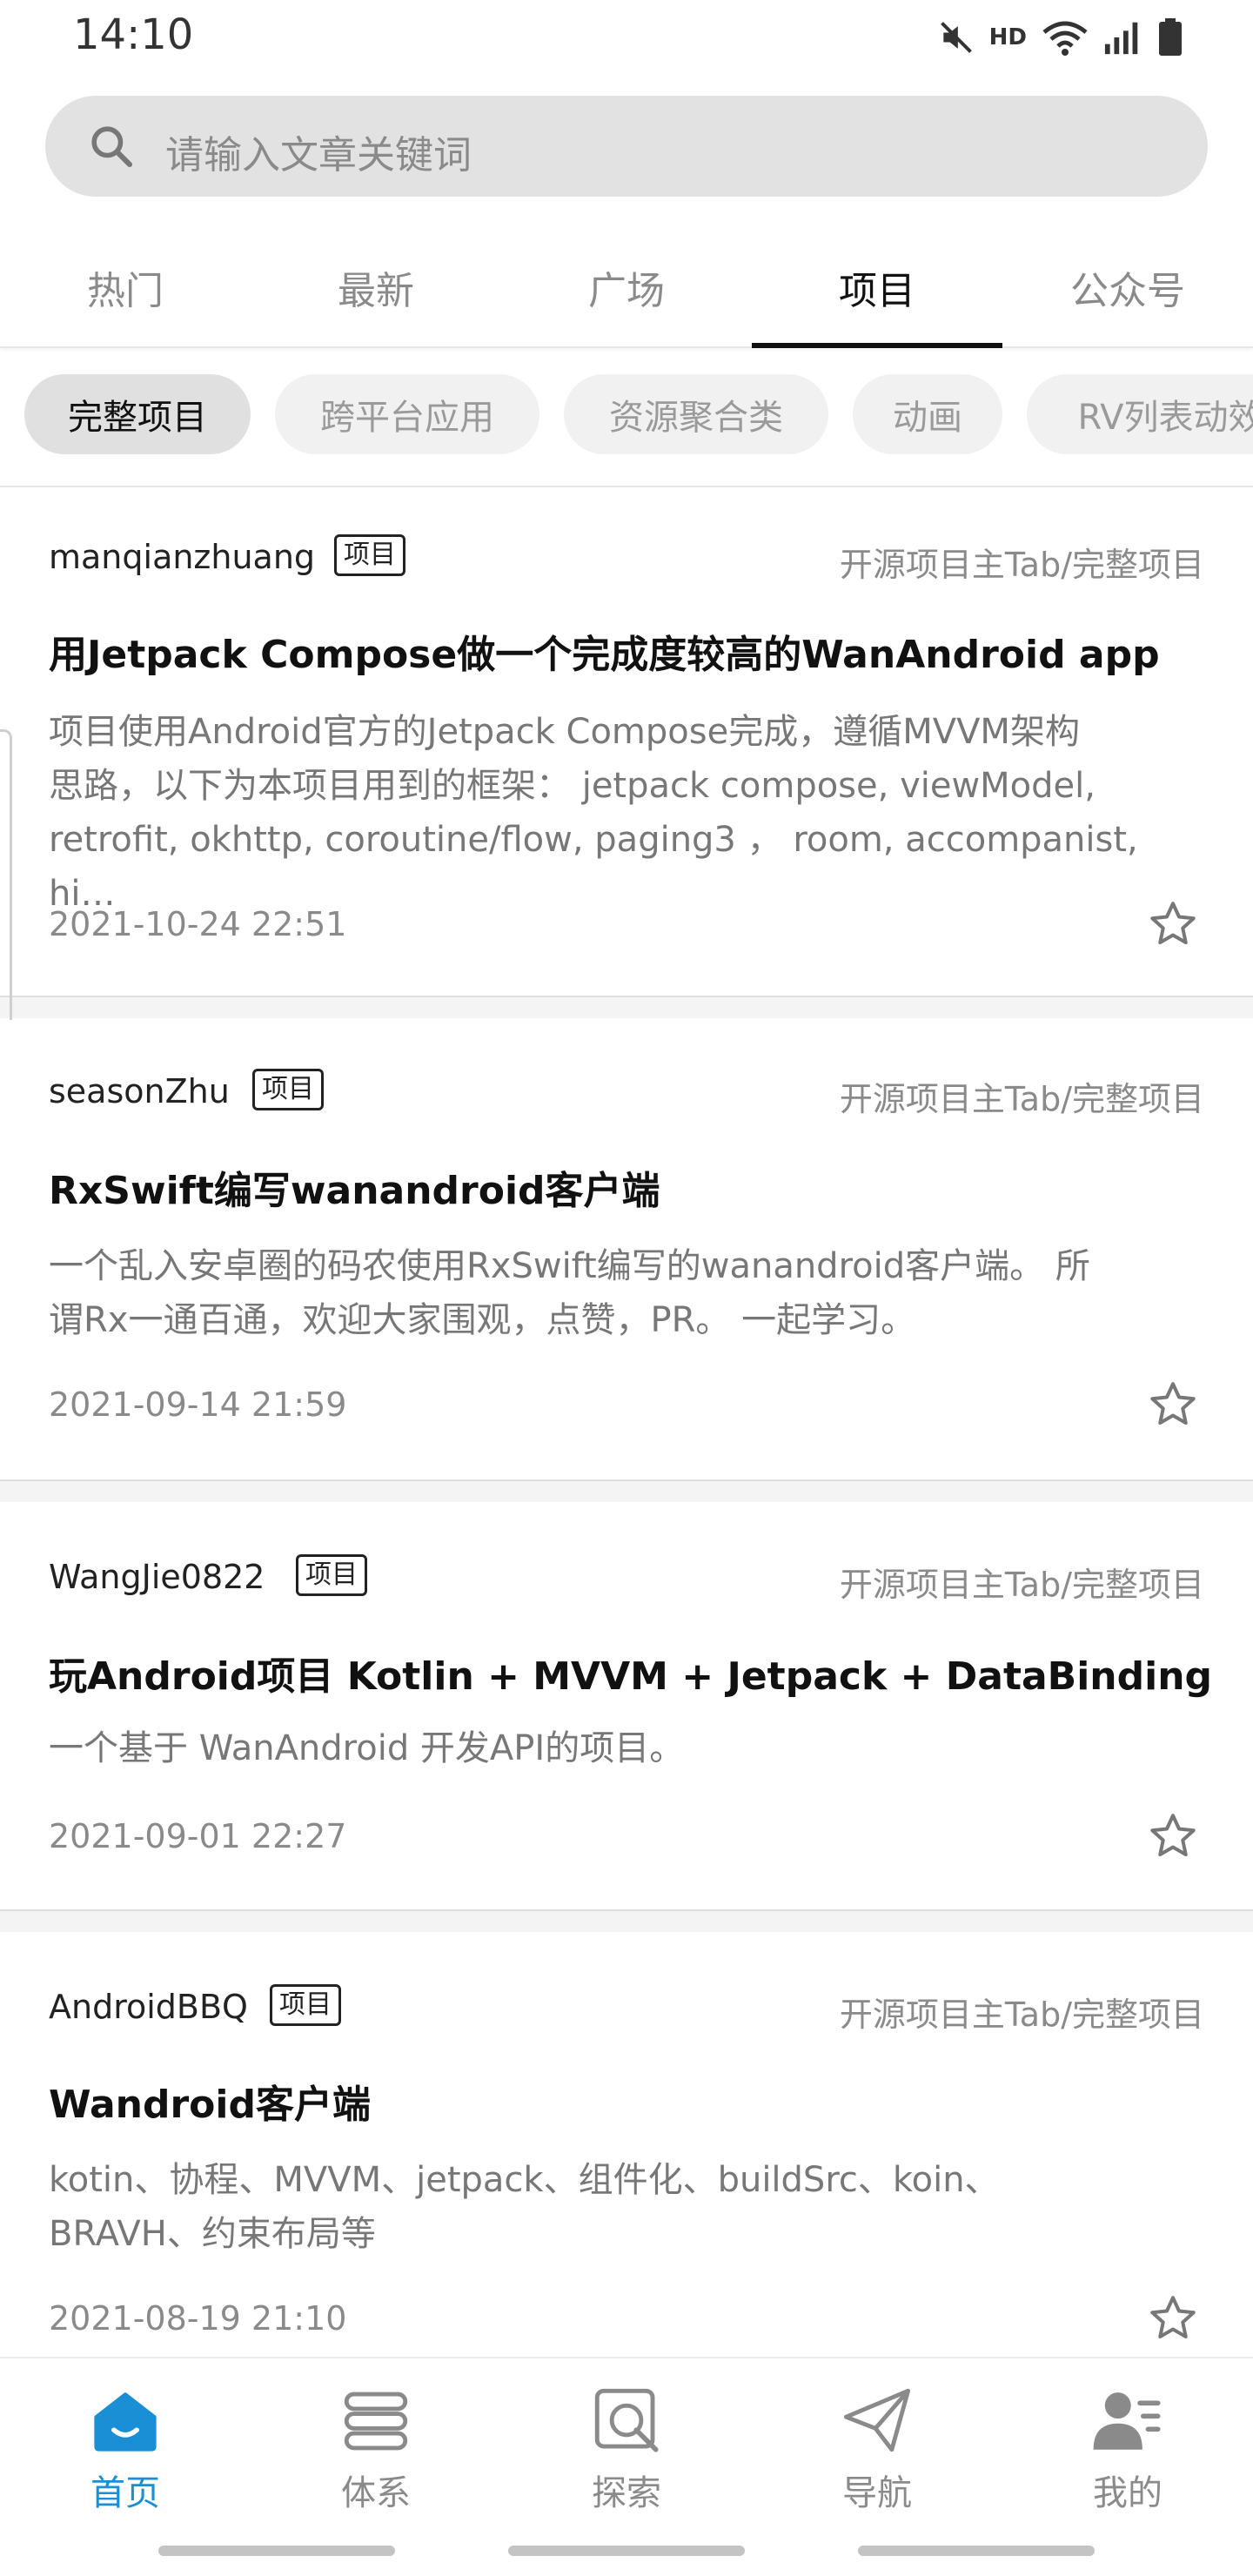 This screenshot has height=2576, width=1253. What do you see at coordinates (125, 2493) in the screenshot?
I see `nav-home-label: 首页` at bounding box center [125, 2493].